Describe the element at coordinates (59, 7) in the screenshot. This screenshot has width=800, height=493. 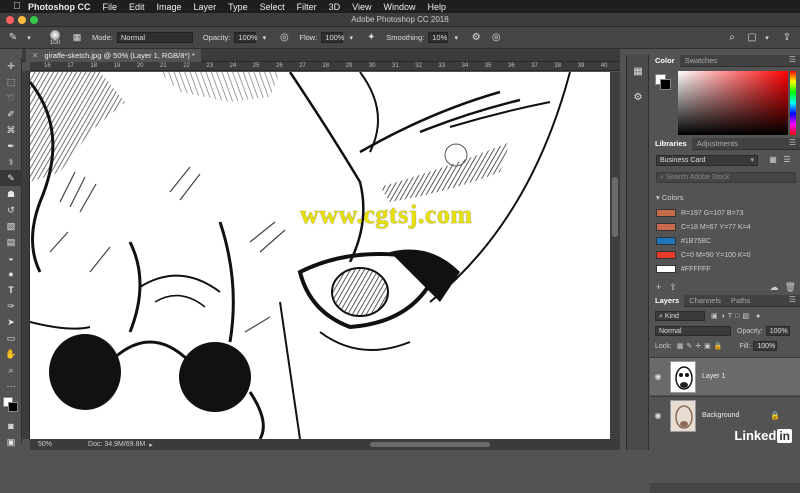
I see `menu-app: Photoshop CC` at that location.